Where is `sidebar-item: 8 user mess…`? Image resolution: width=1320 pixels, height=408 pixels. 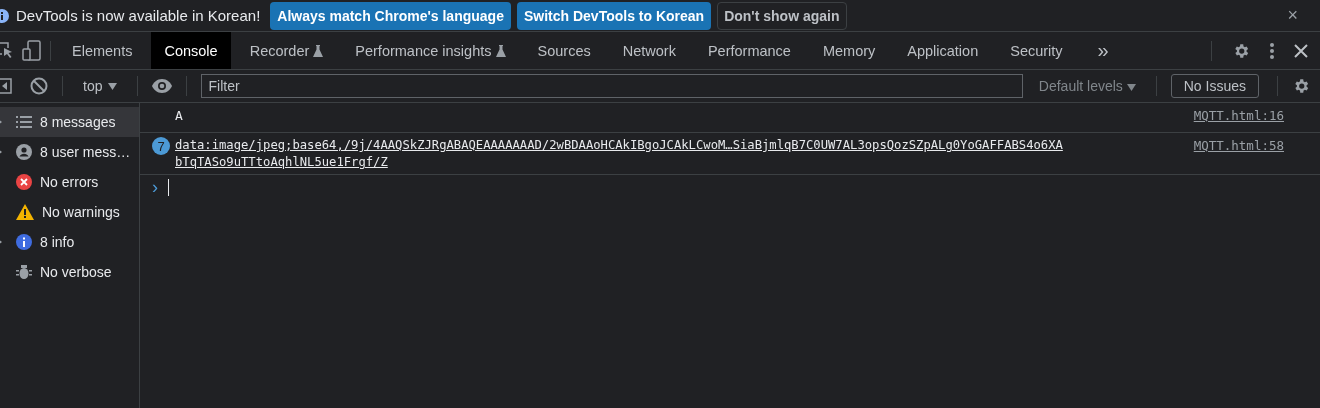 sidebar-item: 8 user mess… is located at coordinates (69, 152).